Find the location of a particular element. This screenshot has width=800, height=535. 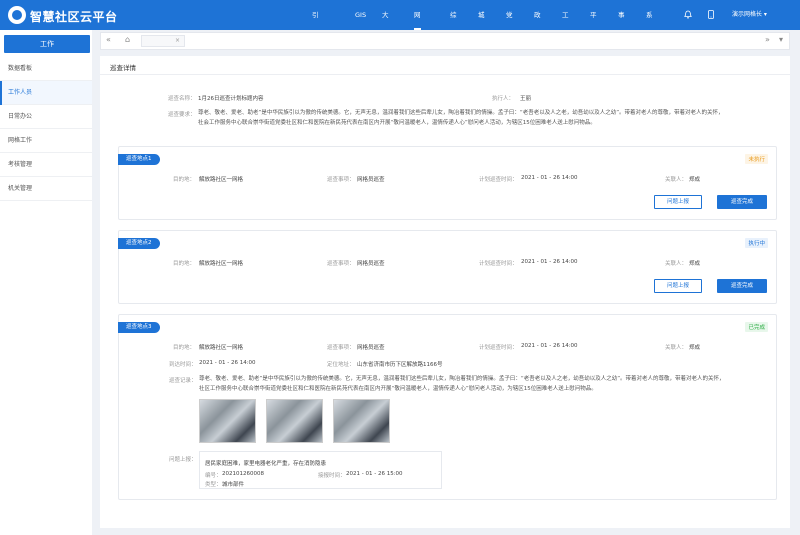

location-label: 定位地址： is located at coordinates (341, 365).